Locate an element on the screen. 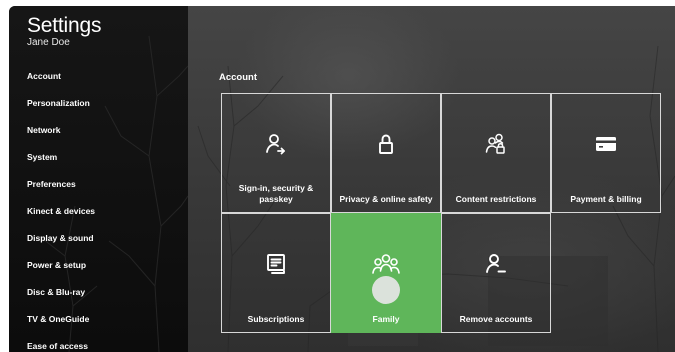  sidebar-item-network: Network is located at coordinates (61, 137).